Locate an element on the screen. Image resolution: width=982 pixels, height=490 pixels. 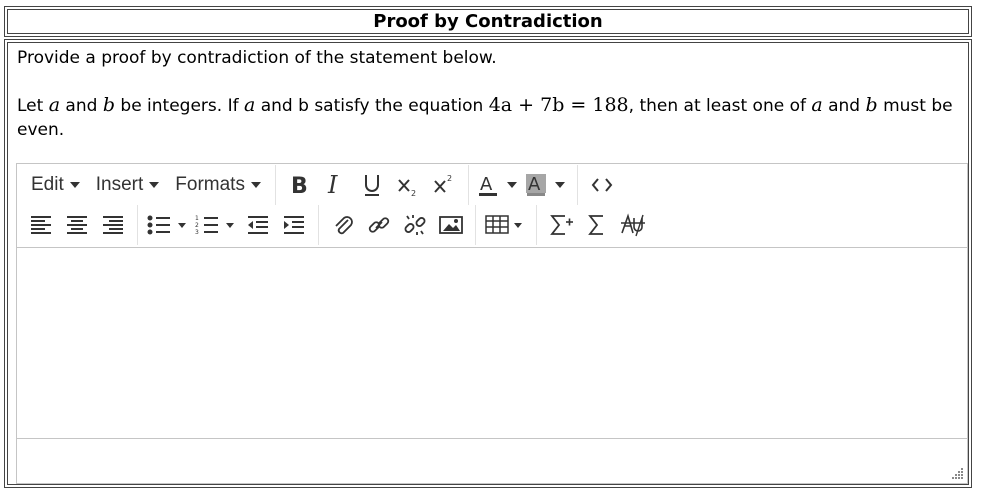
list-group: 123 is located at coordinates (228, 225).